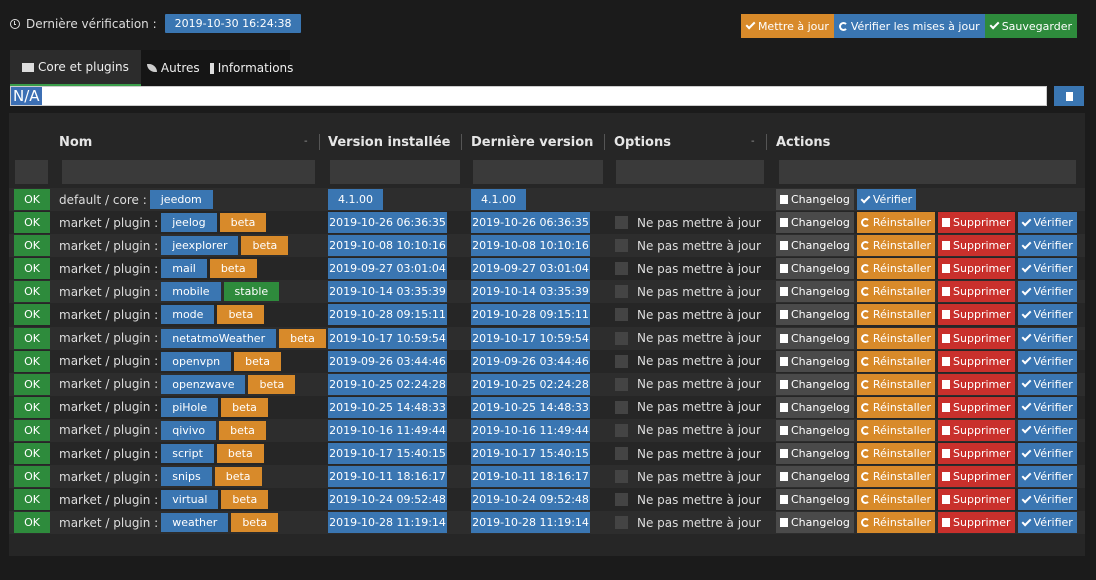 Image resolution: width=1096 pixels, height=580 pixels. What do you see at coordinates (766, 142) in the screenshot?
I see `column-divider` at bounding box center [766, 142].